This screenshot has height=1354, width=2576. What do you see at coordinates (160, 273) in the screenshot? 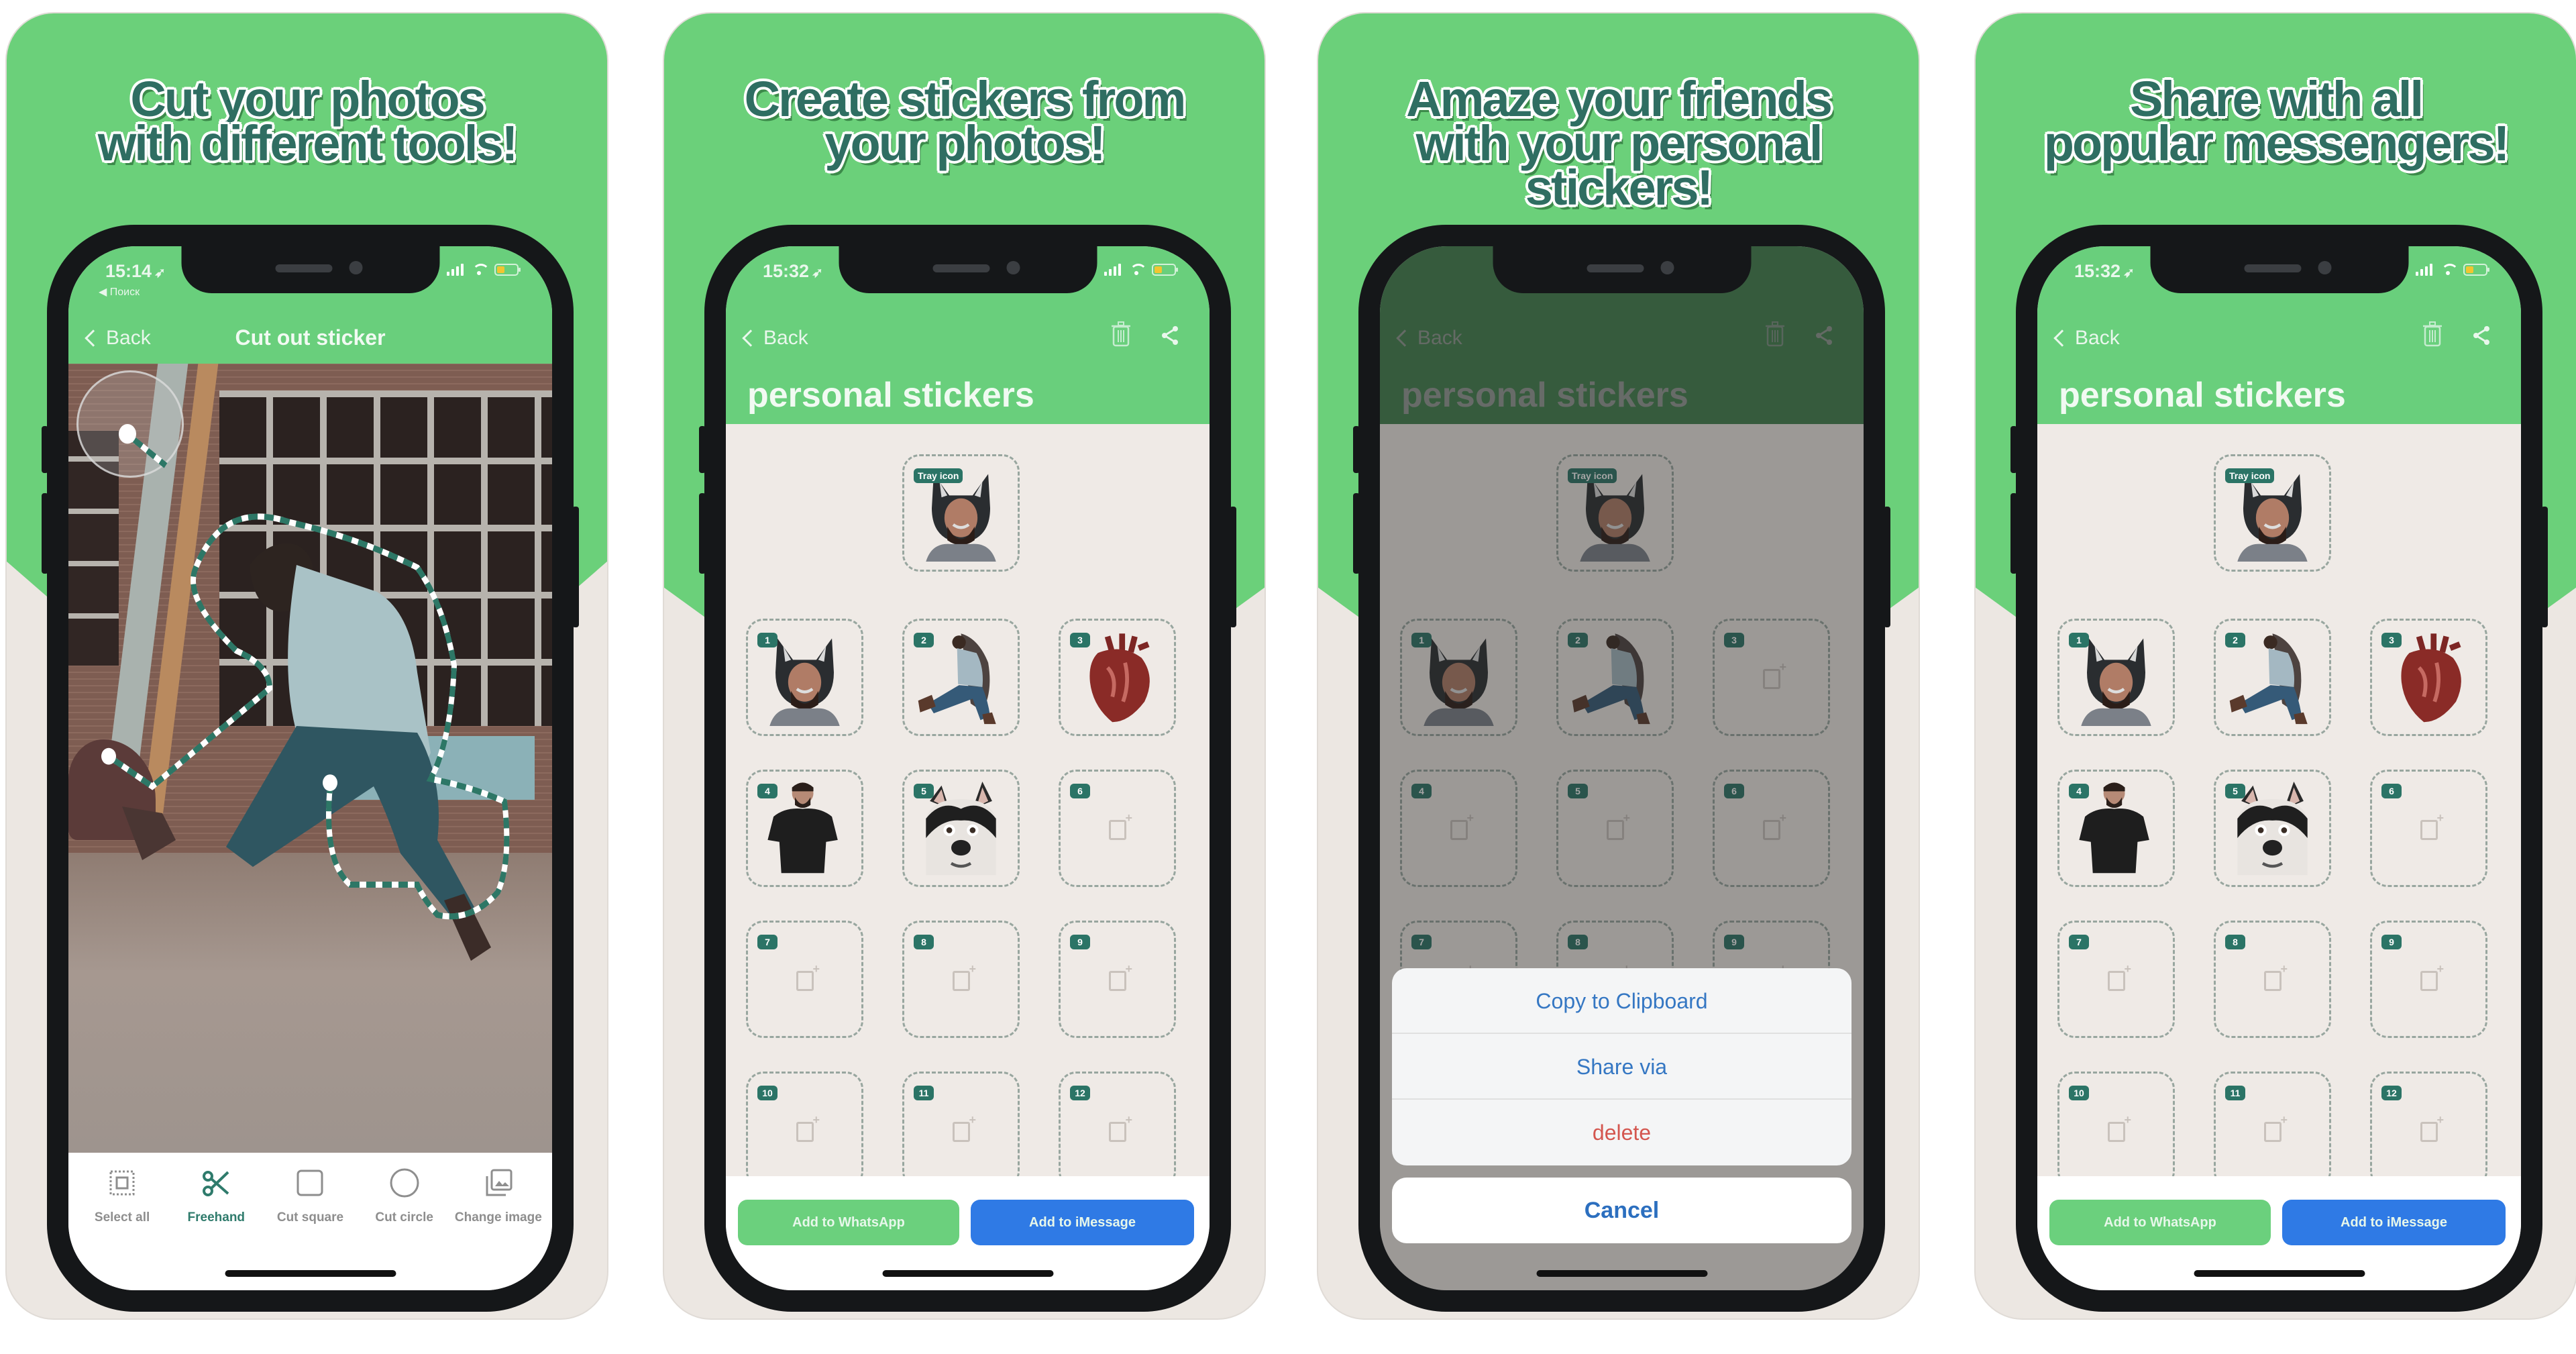
I see `location-arrow-icon: ➶` at bounding box center [160, 273].